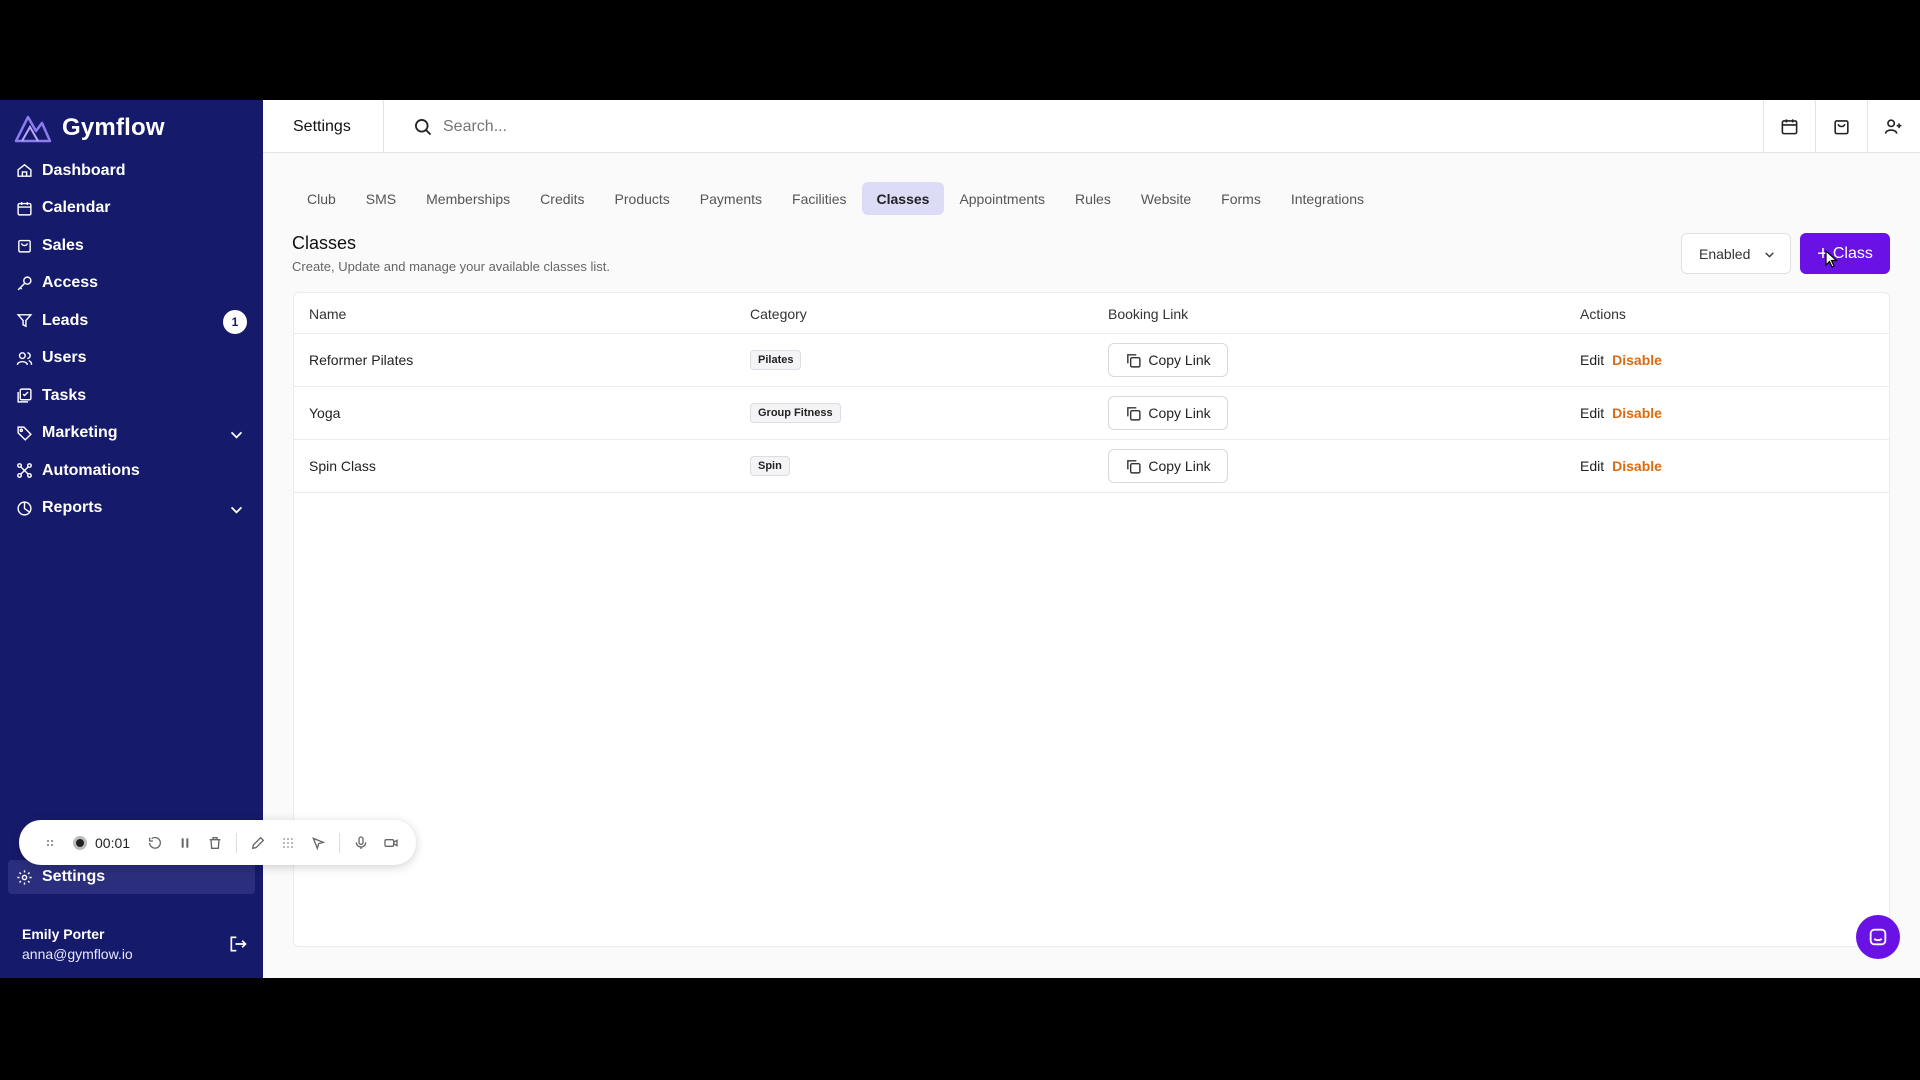 This screenshot has height=1080, width=1920. Describe the element at coordinates (1148, 313) in the screenshot. I see `column-header-booking-link: Booking Link` at that location.